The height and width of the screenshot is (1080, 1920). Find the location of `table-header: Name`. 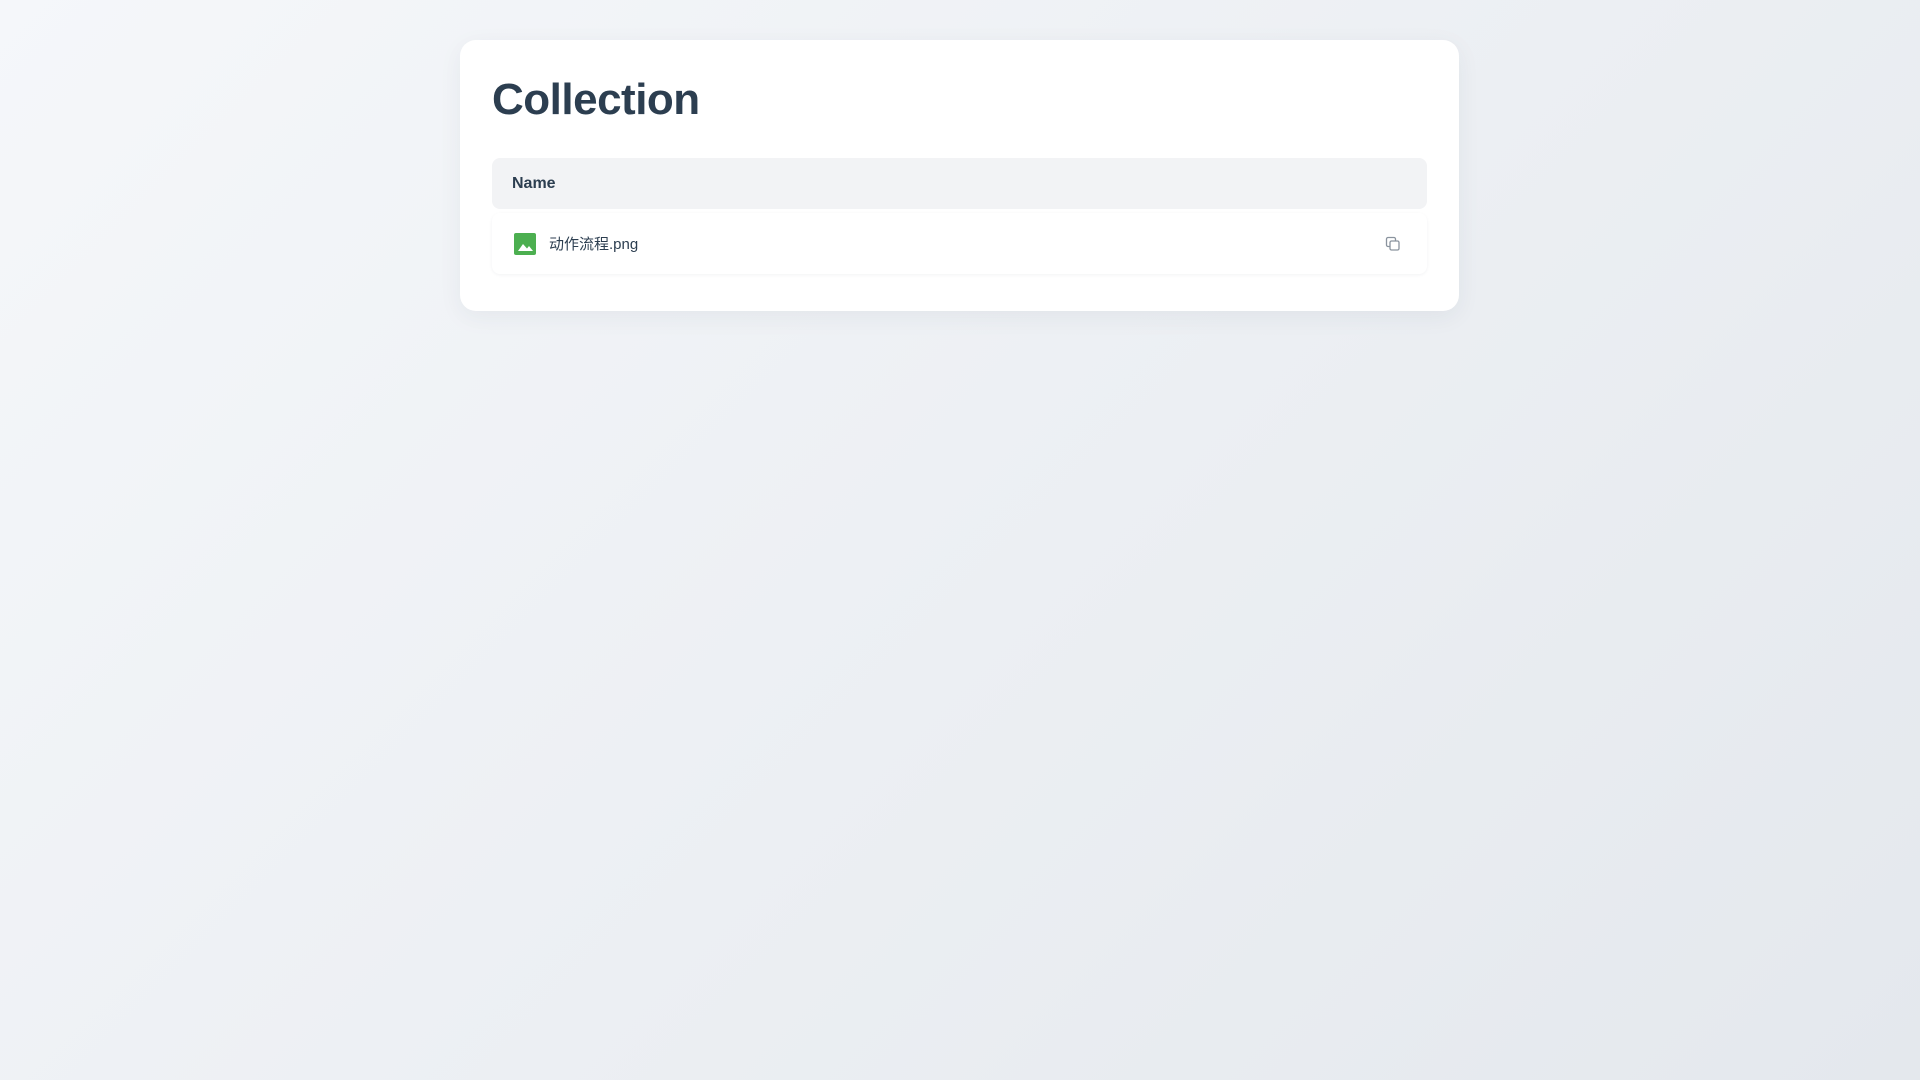

table-header: Name is located at coordinates (959, 183).